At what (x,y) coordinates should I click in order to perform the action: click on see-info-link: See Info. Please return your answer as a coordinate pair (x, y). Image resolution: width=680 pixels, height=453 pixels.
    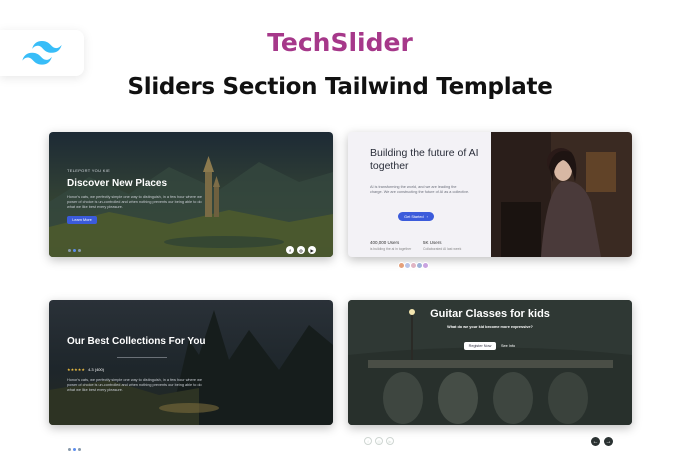
    Looking at the image, I should click on (508, 346).